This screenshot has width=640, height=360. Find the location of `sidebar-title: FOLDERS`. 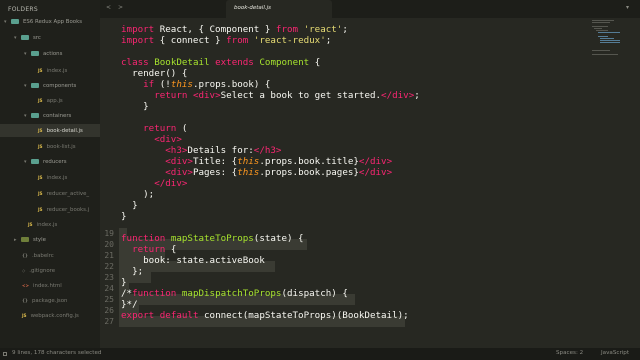

sidebar-title: FOLDERS is located at coordinates (23, 9).